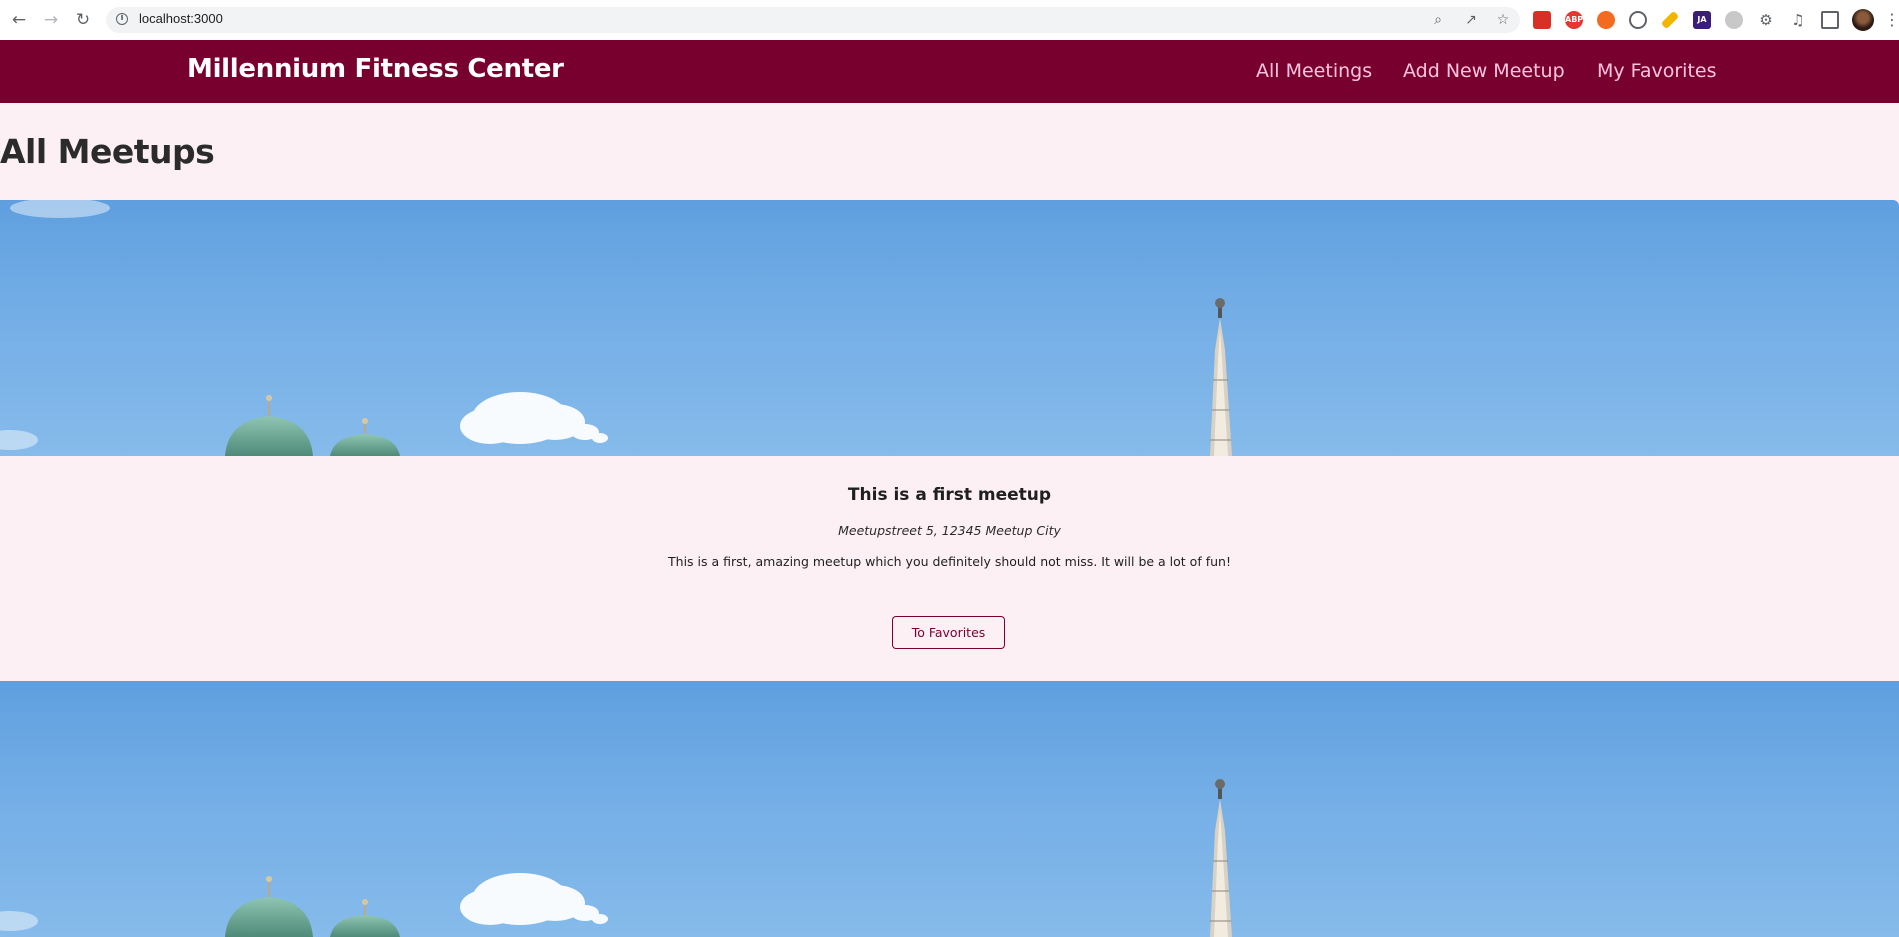 Image resolution: width=1899 pixels, height=937 pixels. What do you see at coordinates (51, 20) in the screenshot?
I see `forward-icon: →` at bounding box center [51, 20].